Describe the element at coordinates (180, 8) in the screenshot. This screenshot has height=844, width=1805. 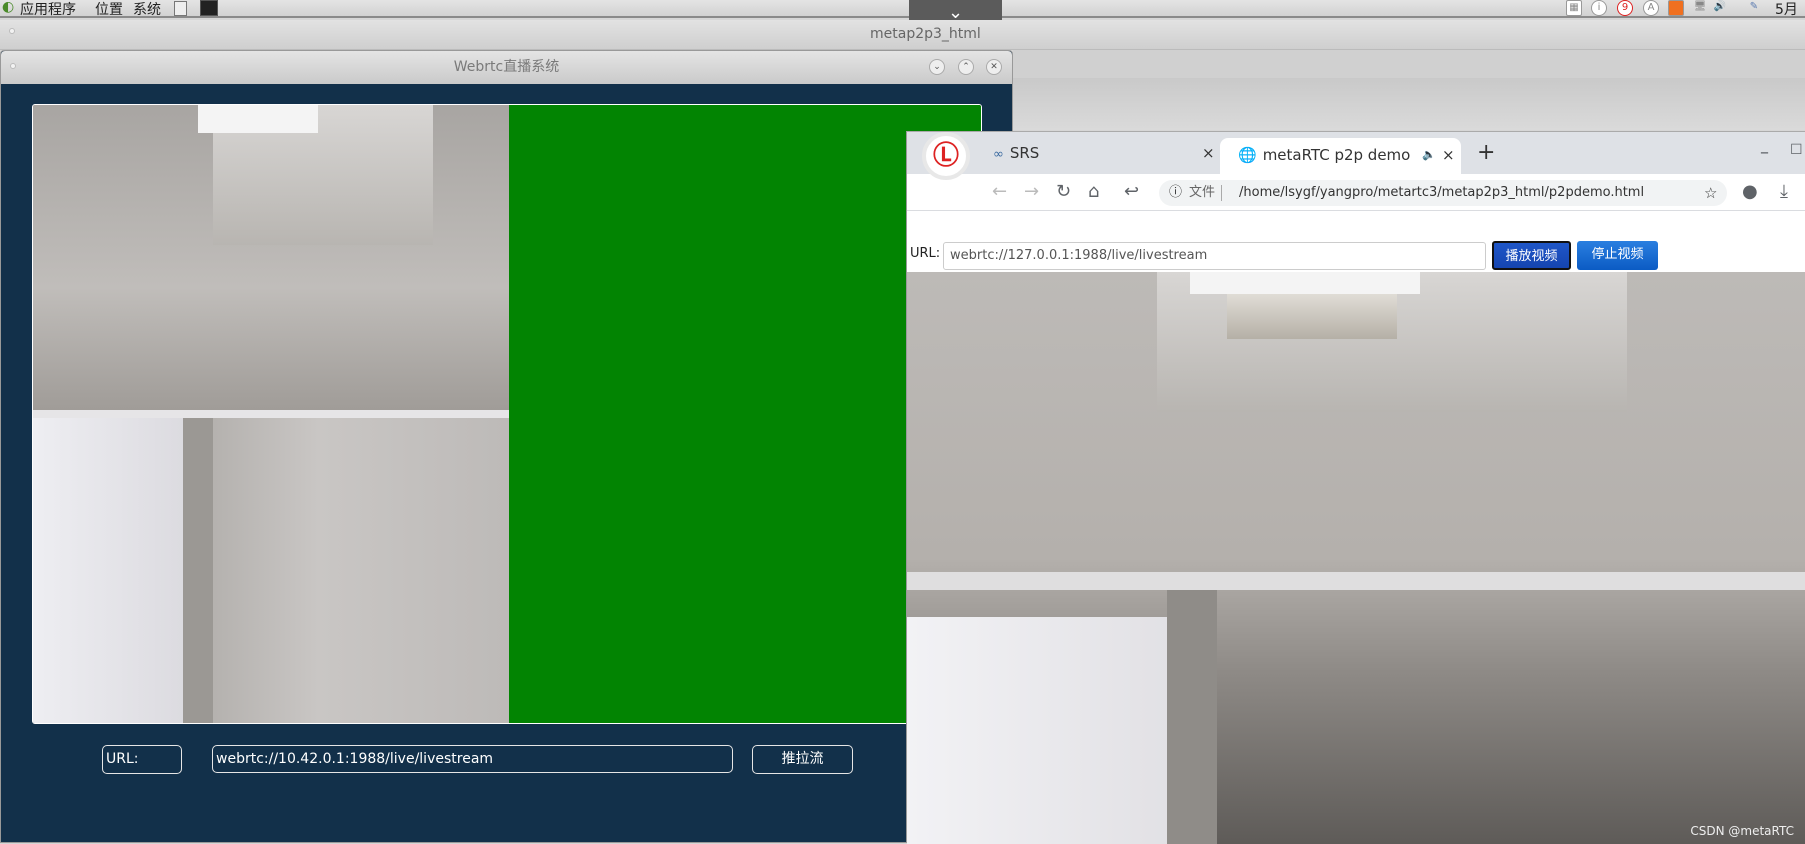
I see `file-cabinet-icon` at that location.